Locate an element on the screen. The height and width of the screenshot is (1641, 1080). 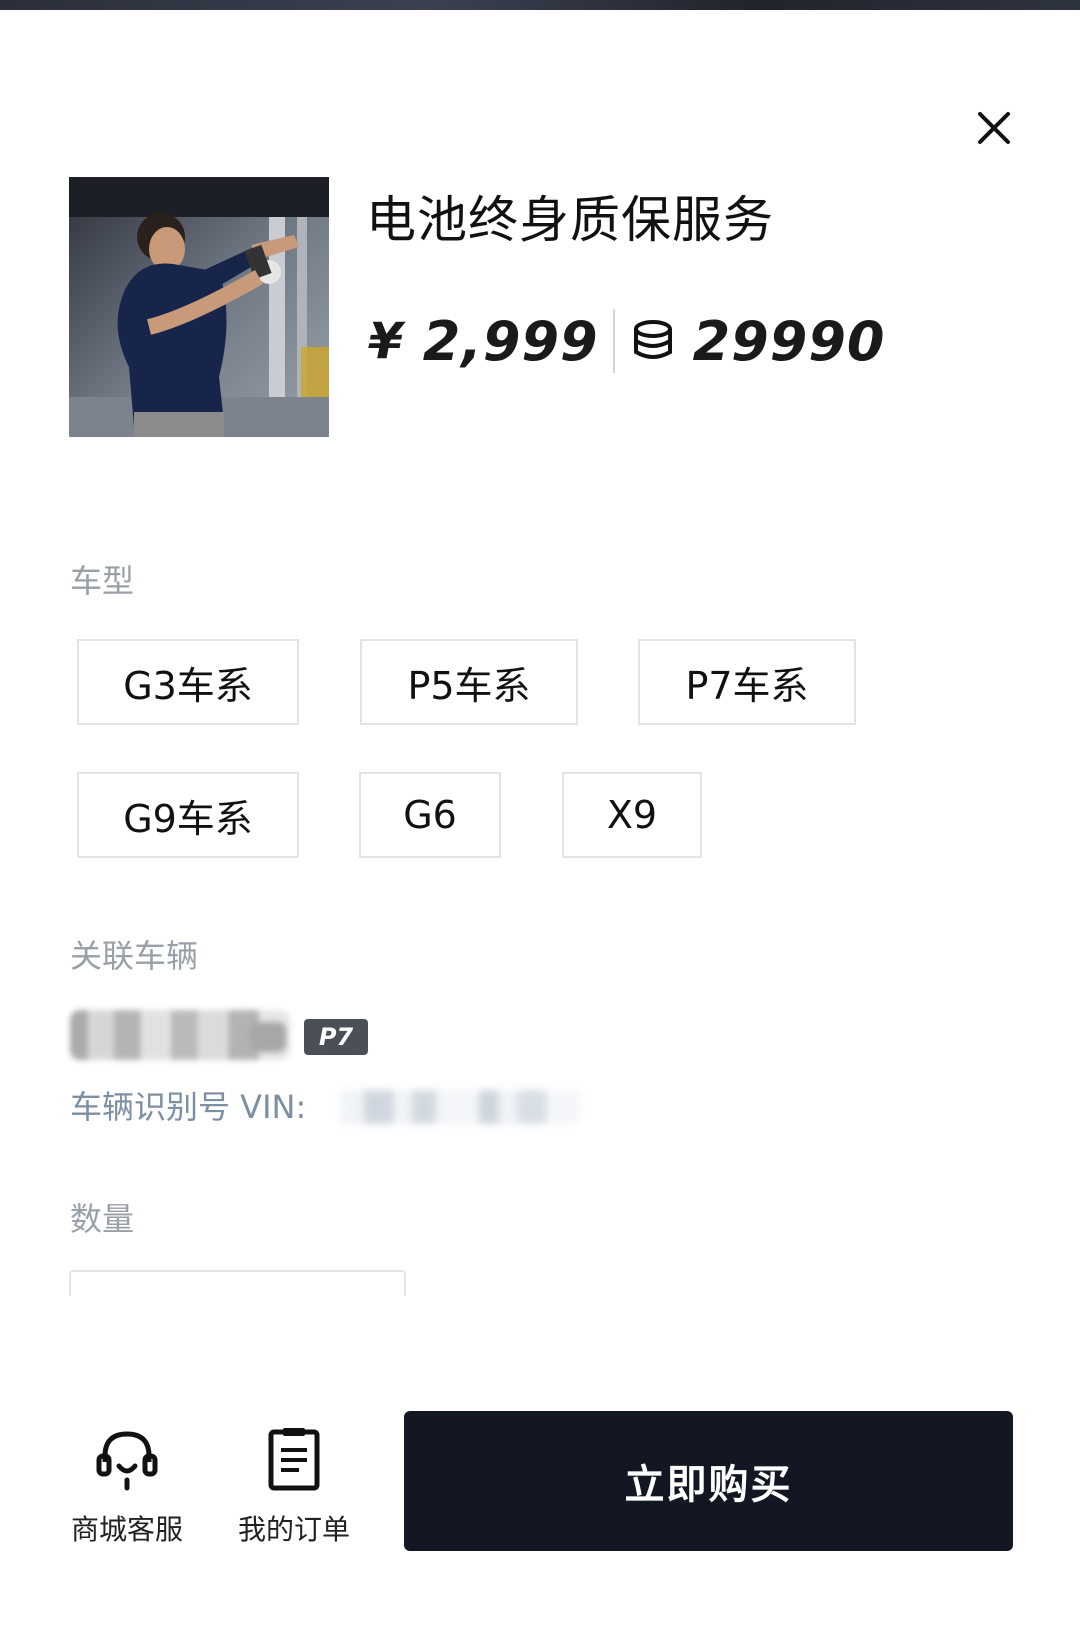
model-option-x9: X9 is located at coordinates (632, 815).